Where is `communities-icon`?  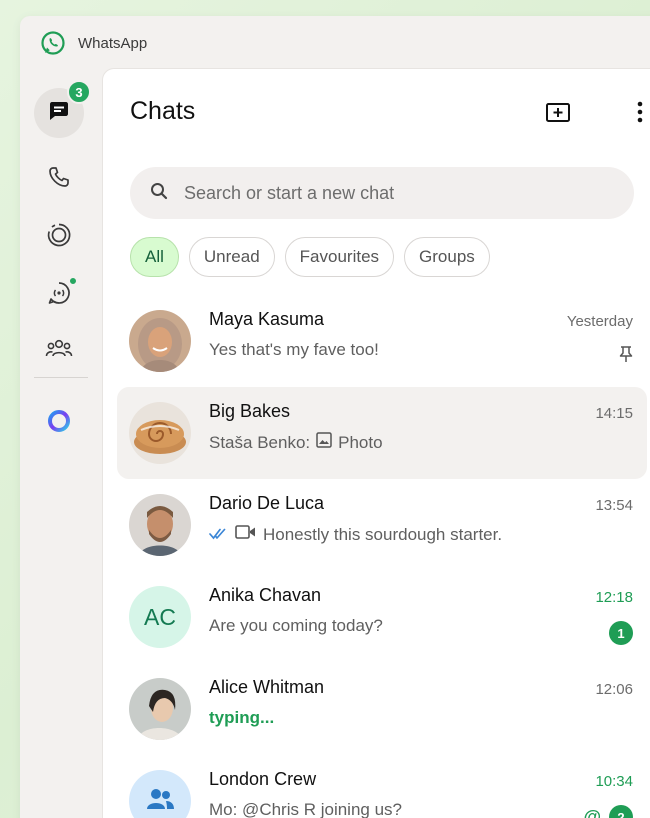 communities-icon is located at coordinates (59, 351).